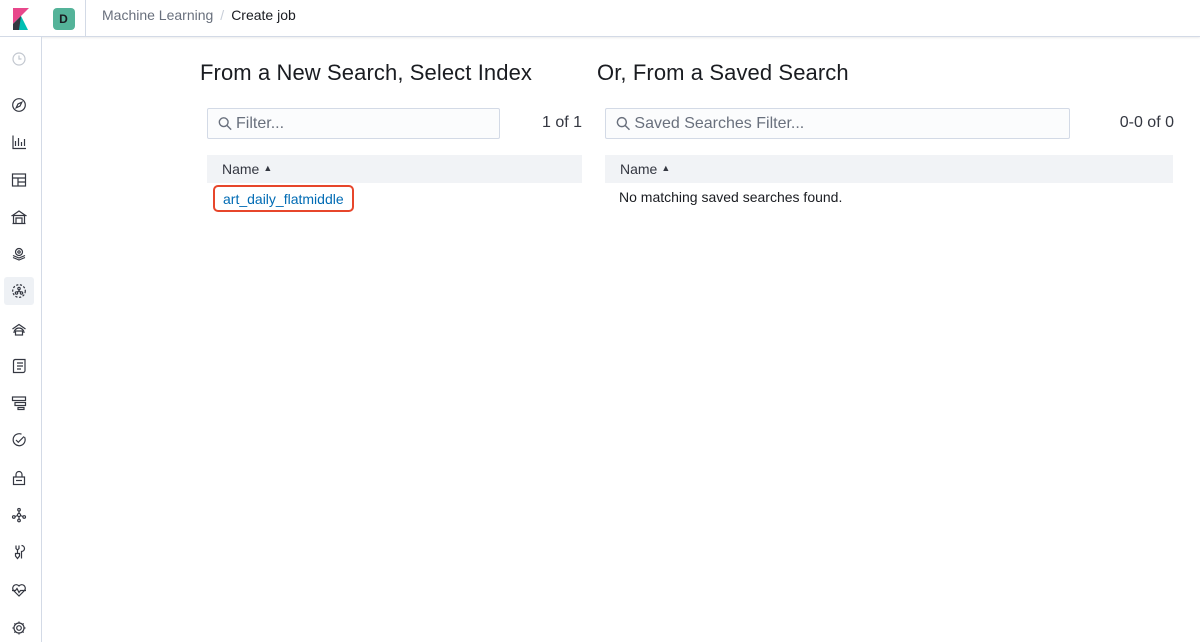 This screenshot has width=1200, height=642. I want to click on saved-count: 0-0 of 0, so click(1146, 122).